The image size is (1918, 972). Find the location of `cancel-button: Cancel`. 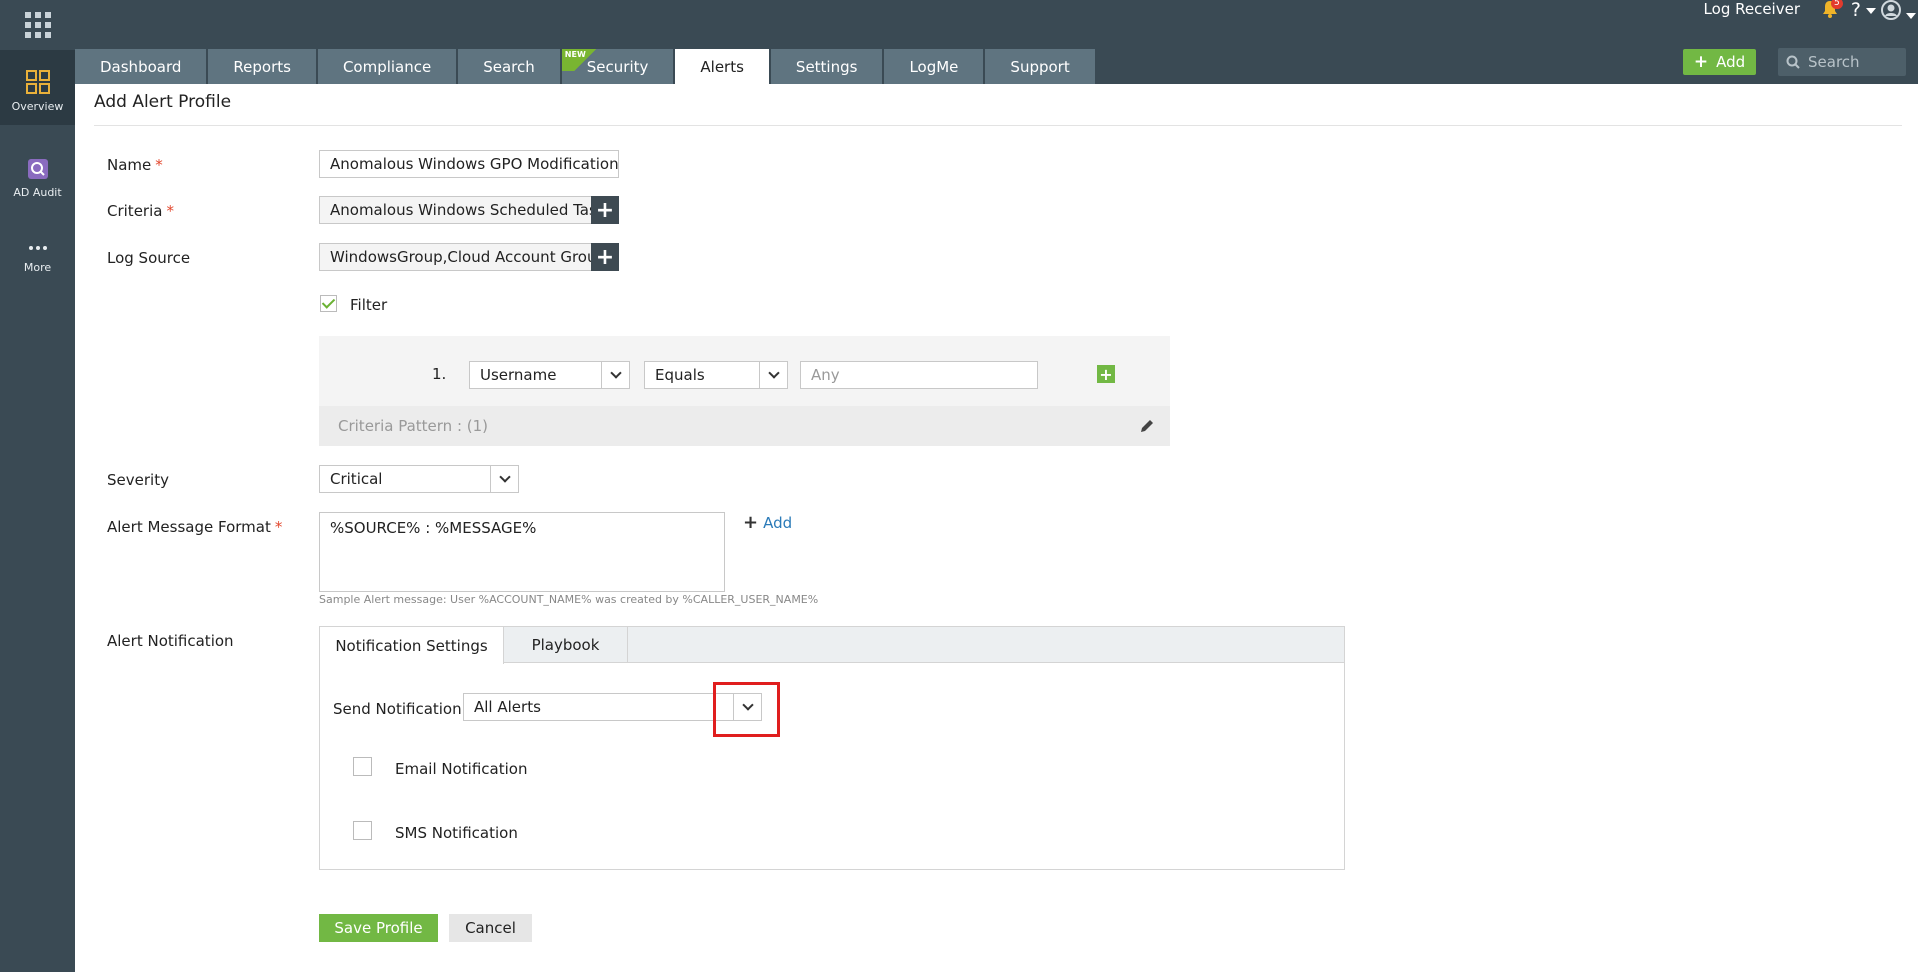

cancel-button: Cancel is located at coordinates (490, 928).